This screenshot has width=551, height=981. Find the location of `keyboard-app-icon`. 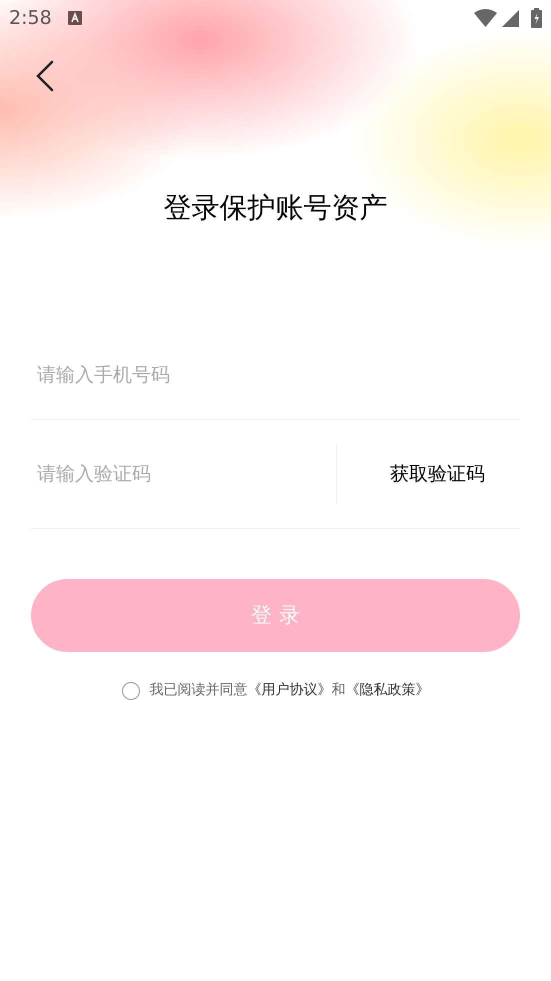

keyboard-app-icon is located at coordinates (75, 18).